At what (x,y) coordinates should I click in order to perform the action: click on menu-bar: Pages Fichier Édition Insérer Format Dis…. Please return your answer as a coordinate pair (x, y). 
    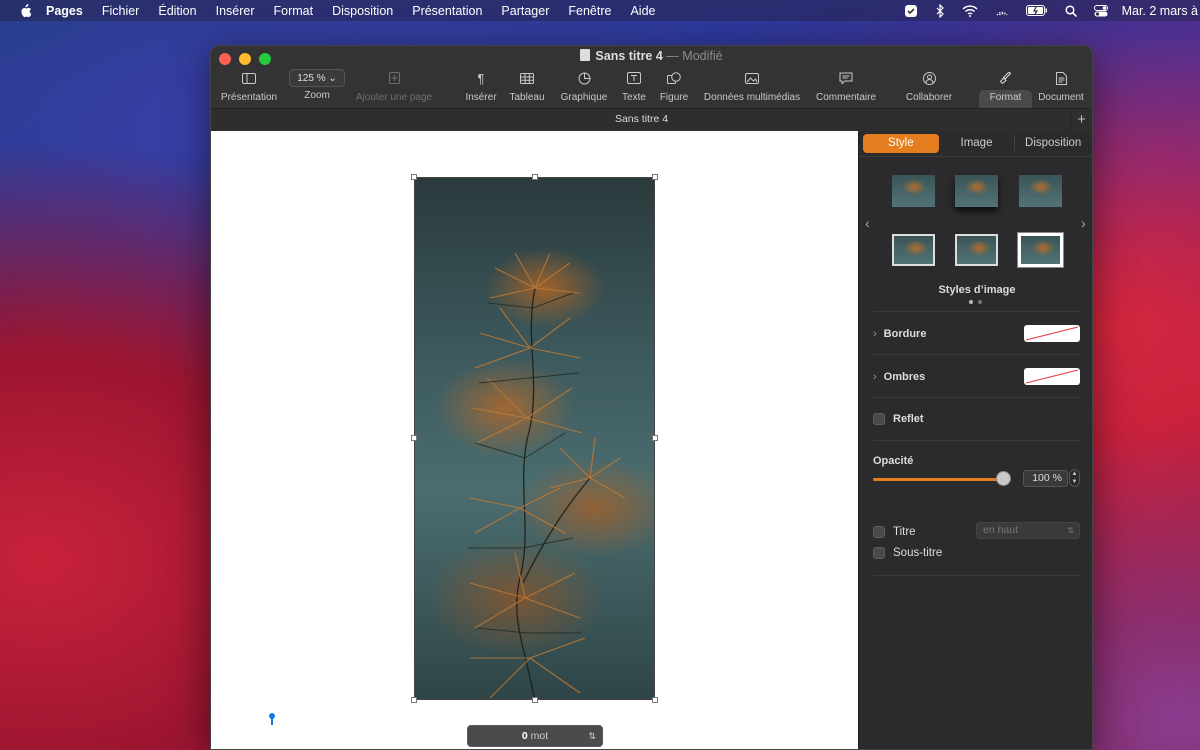
    Looking at the image, I should click on (600, 10).